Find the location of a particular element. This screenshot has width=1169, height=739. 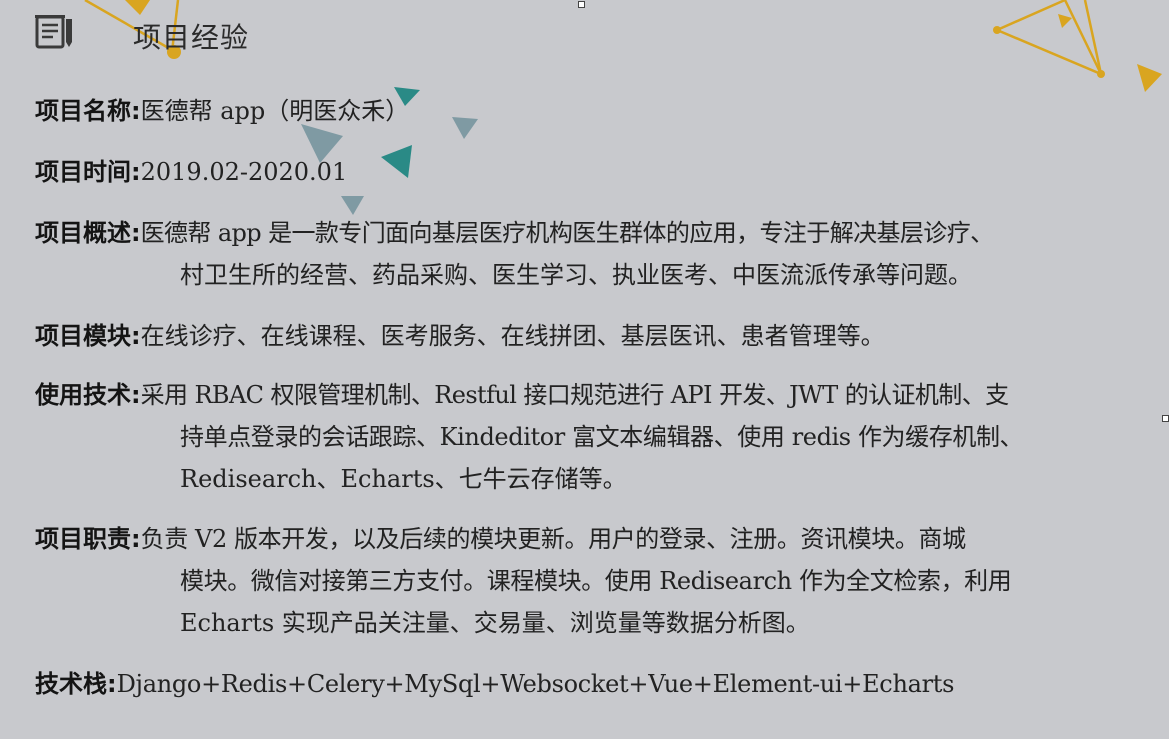

tech-used-line-3: Redisearch、Echarts、七牛云存储等。 is located at coordinates (403, 479).